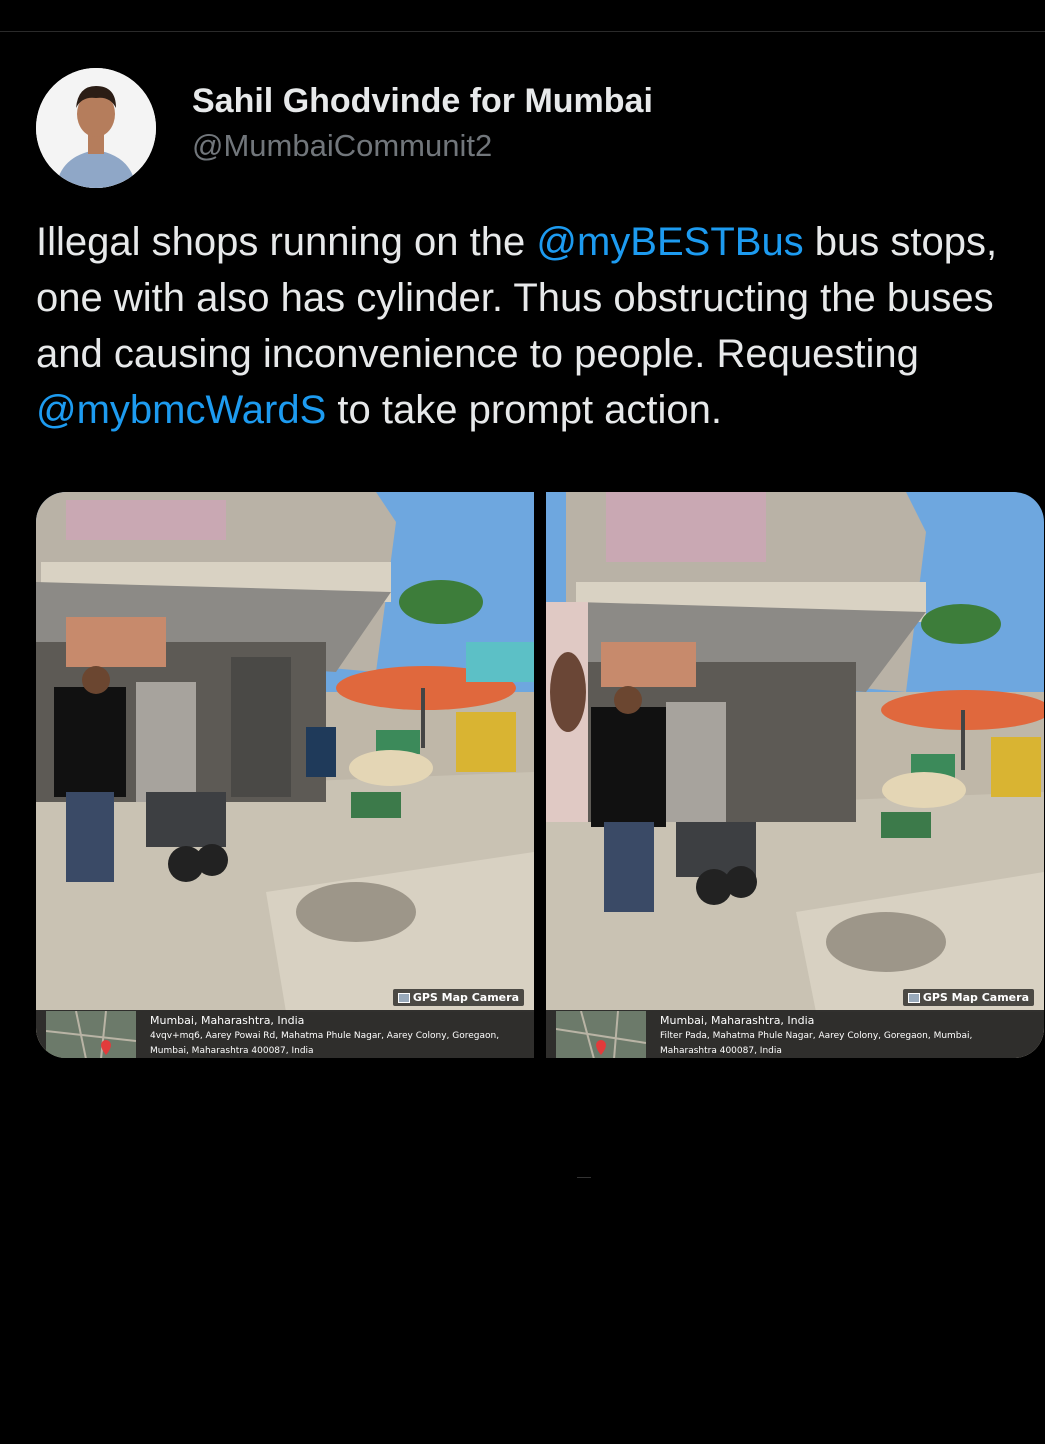 The image size is (1045, 1444). Describe the element at coordinates (422, 101) in the screenshot. I see `author-name: Sahil Ghodvinde for Mumbai` at that location.